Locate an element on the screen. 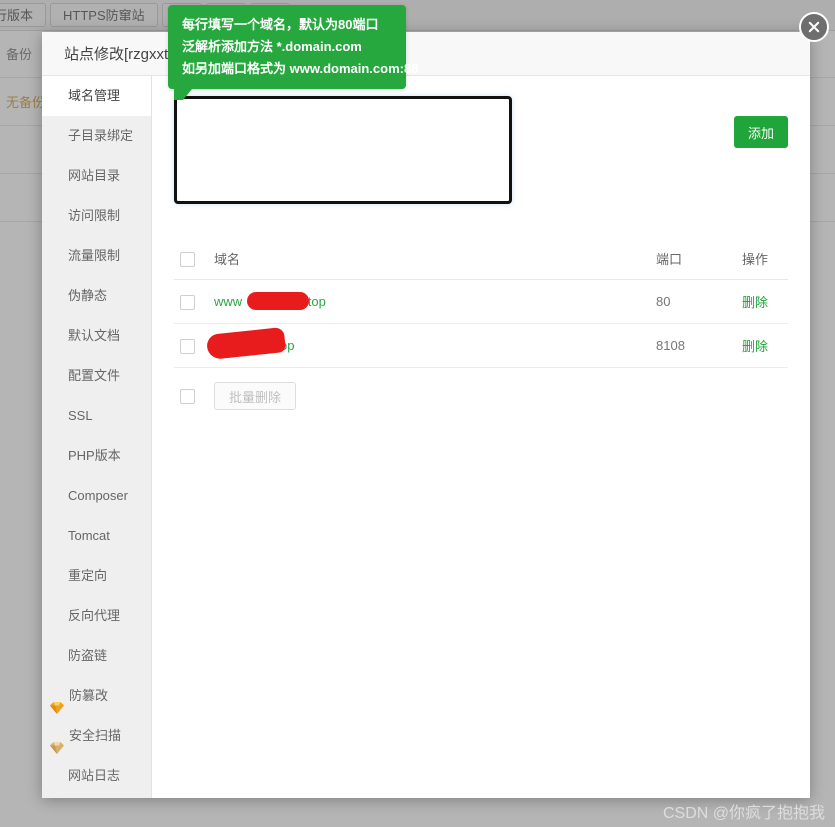 The width and height of the screenshot is (835, 827). sidebar-item-ssl: SSL is located at coordinates (96, 416).